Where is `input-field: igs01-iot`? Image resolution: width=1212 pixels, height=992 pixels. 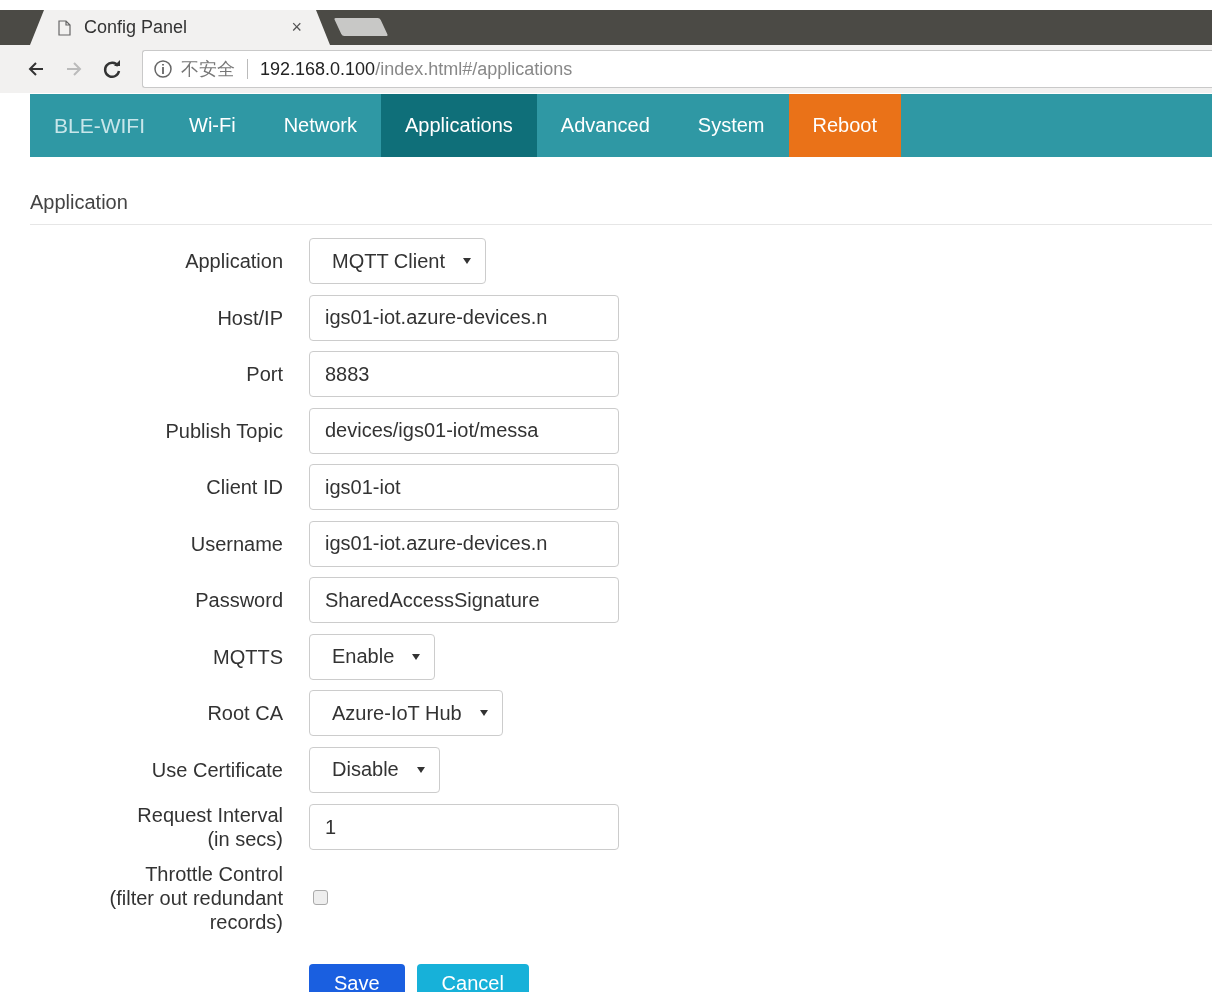
input-field: igs01-iot is located at coordinates (464, 487).